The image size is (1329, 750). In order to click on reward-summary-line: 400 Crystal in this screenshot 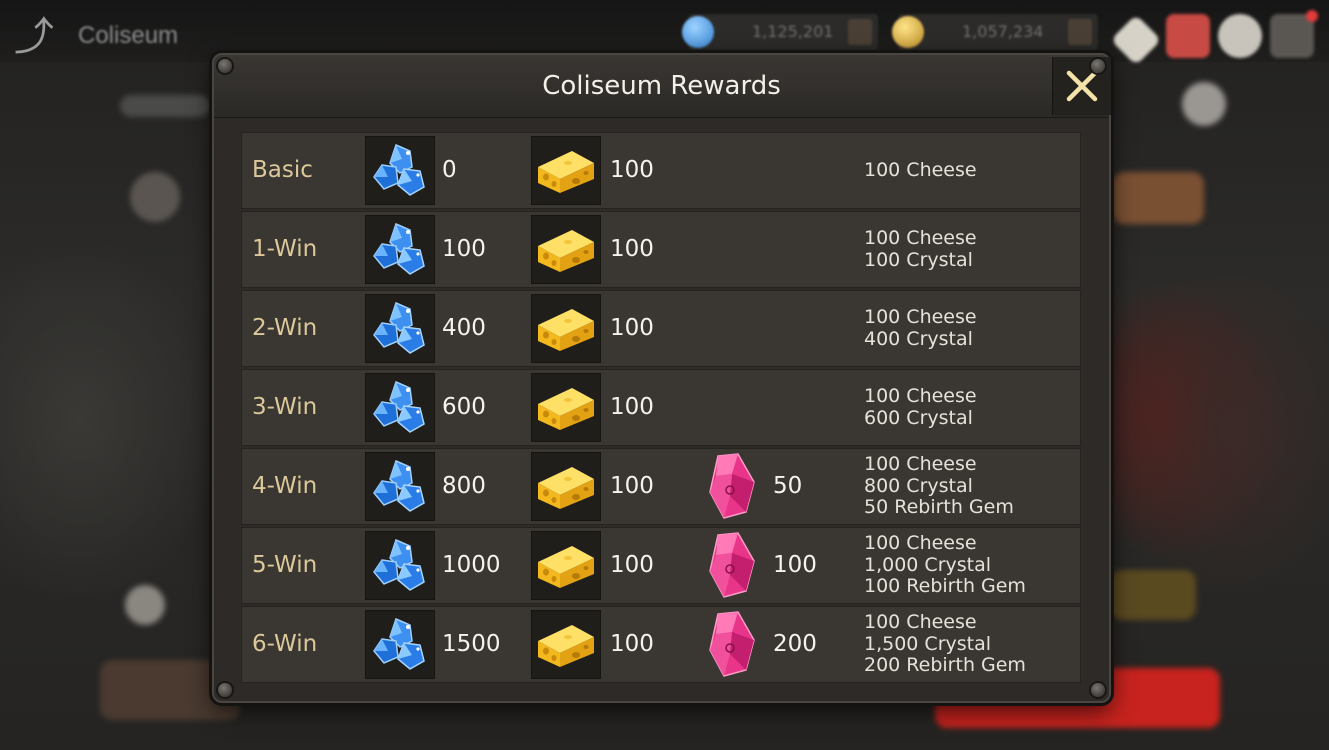, I will do `click(918, 338)`.